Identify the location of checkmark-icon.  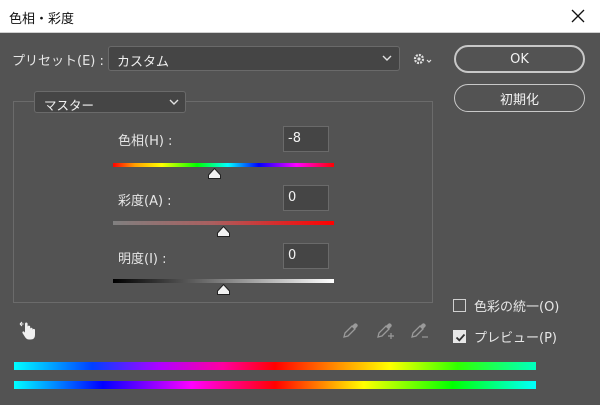
(460, 337).